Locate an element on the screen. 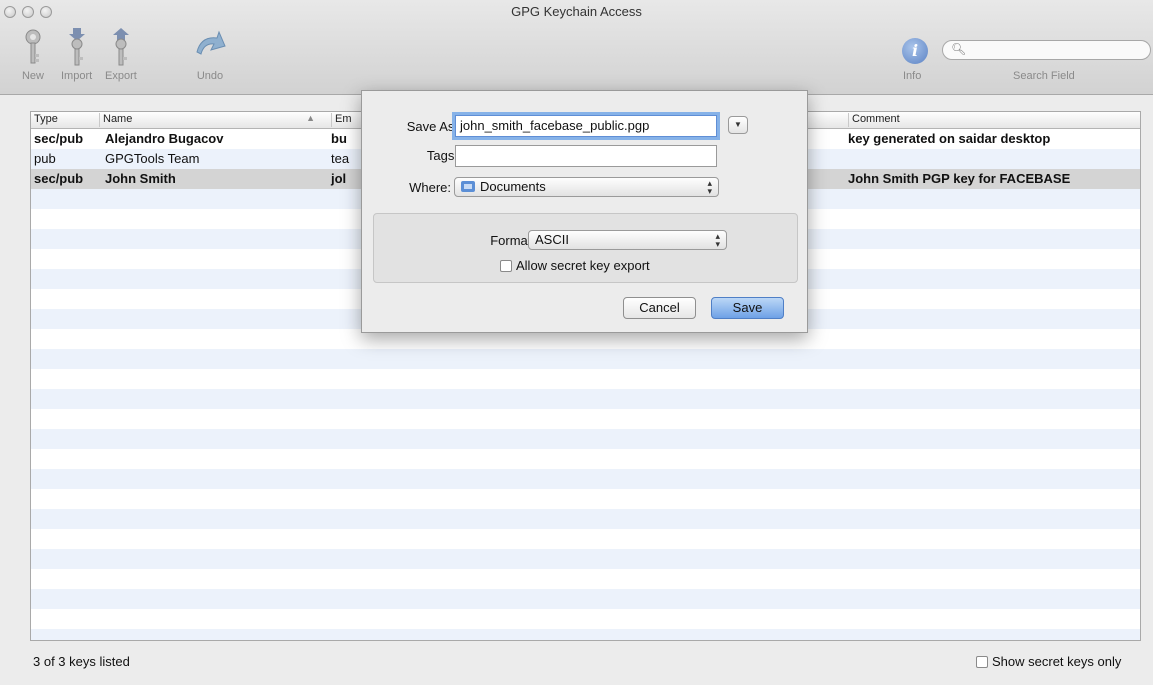 Image resolution: width=1153 pixels, height=685 pixels. format-popup: ASCII ▴ ▾ is located at coordinates (627, 240).